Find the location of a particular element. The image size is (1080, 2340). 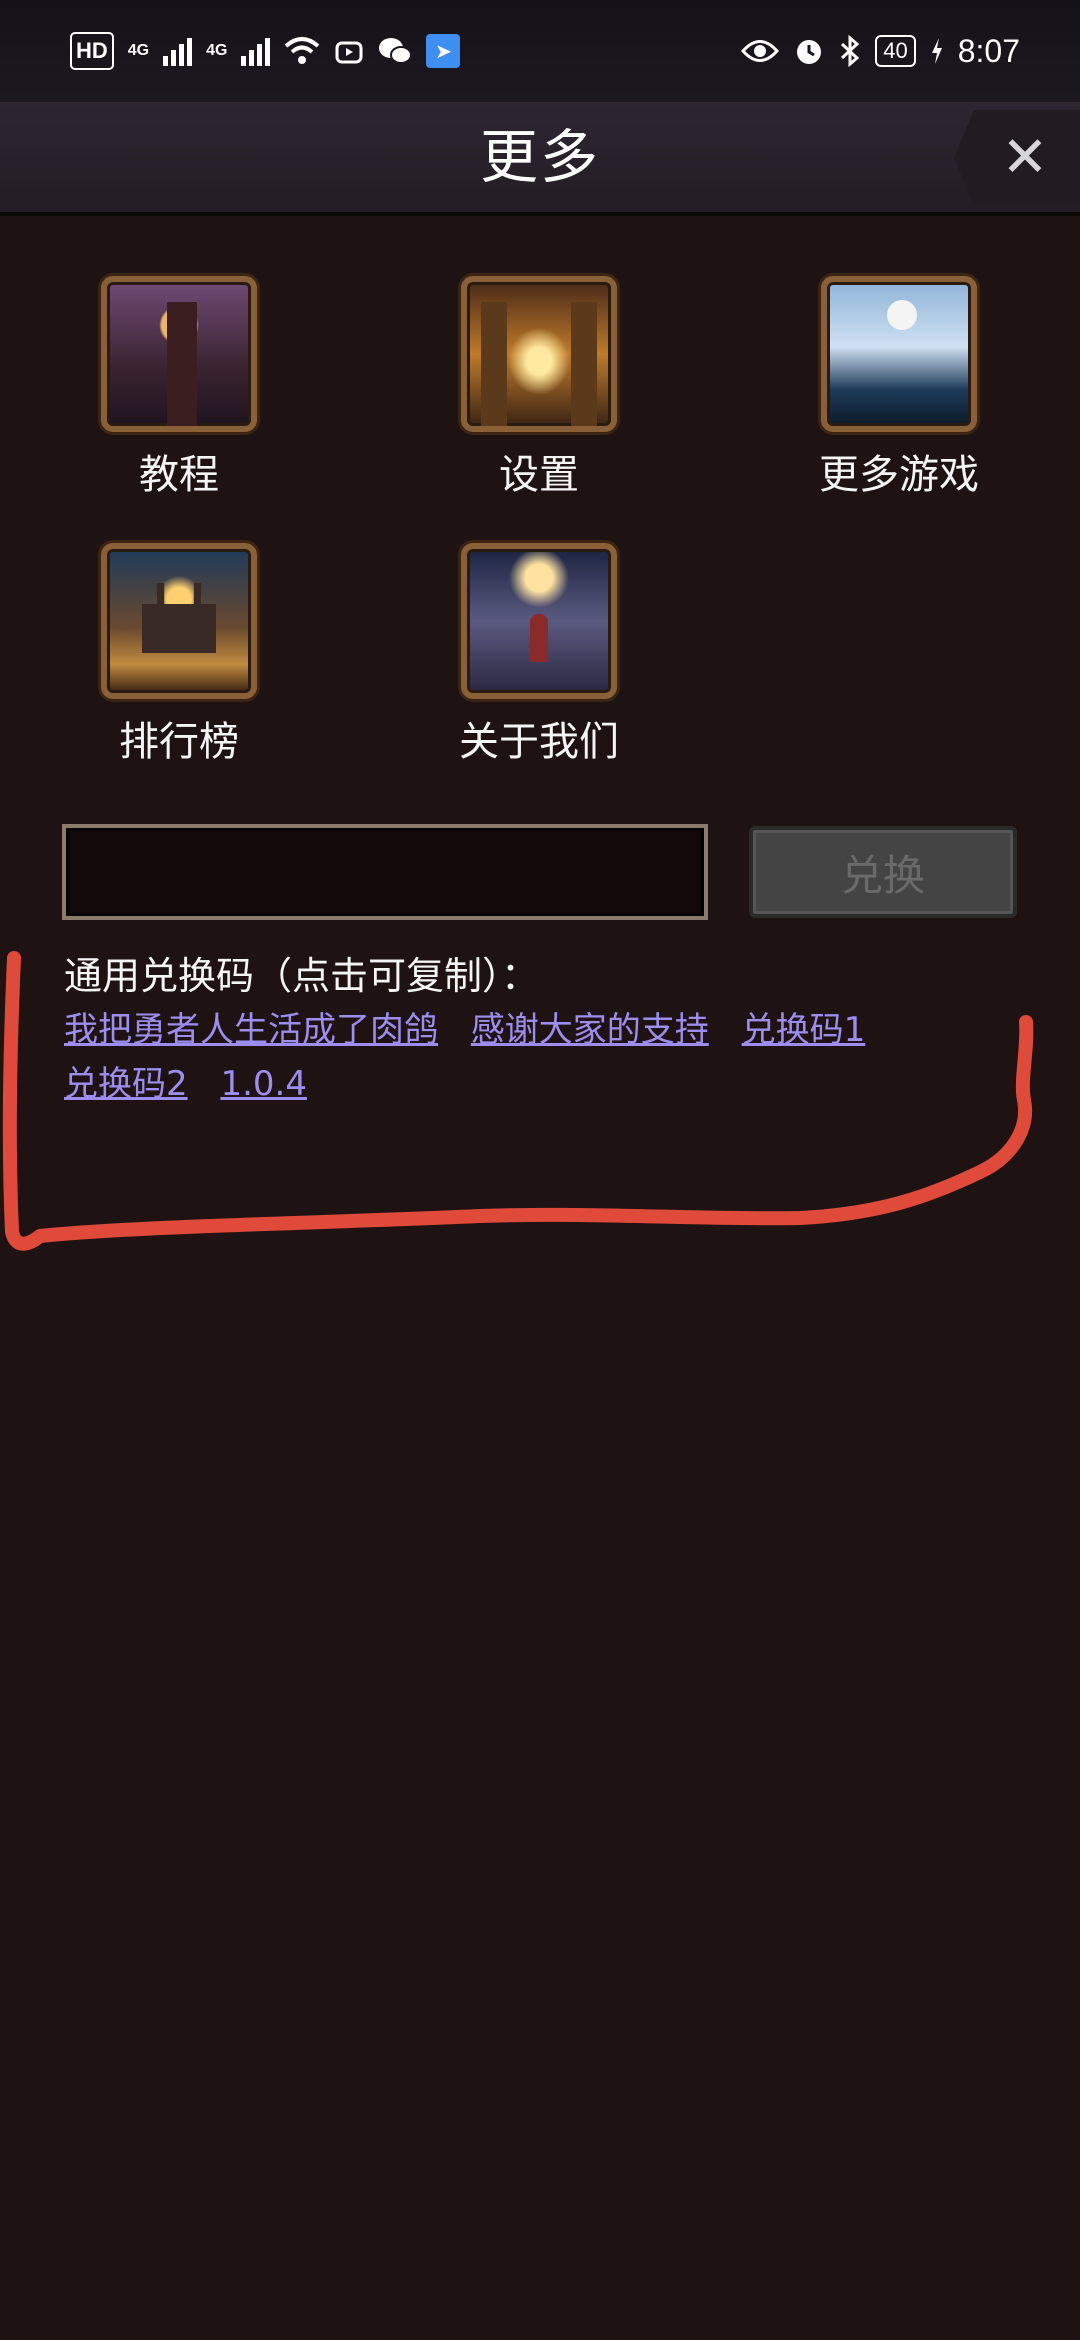

menu-item-tutorial: 教程 is located at coordinates (179, 388).